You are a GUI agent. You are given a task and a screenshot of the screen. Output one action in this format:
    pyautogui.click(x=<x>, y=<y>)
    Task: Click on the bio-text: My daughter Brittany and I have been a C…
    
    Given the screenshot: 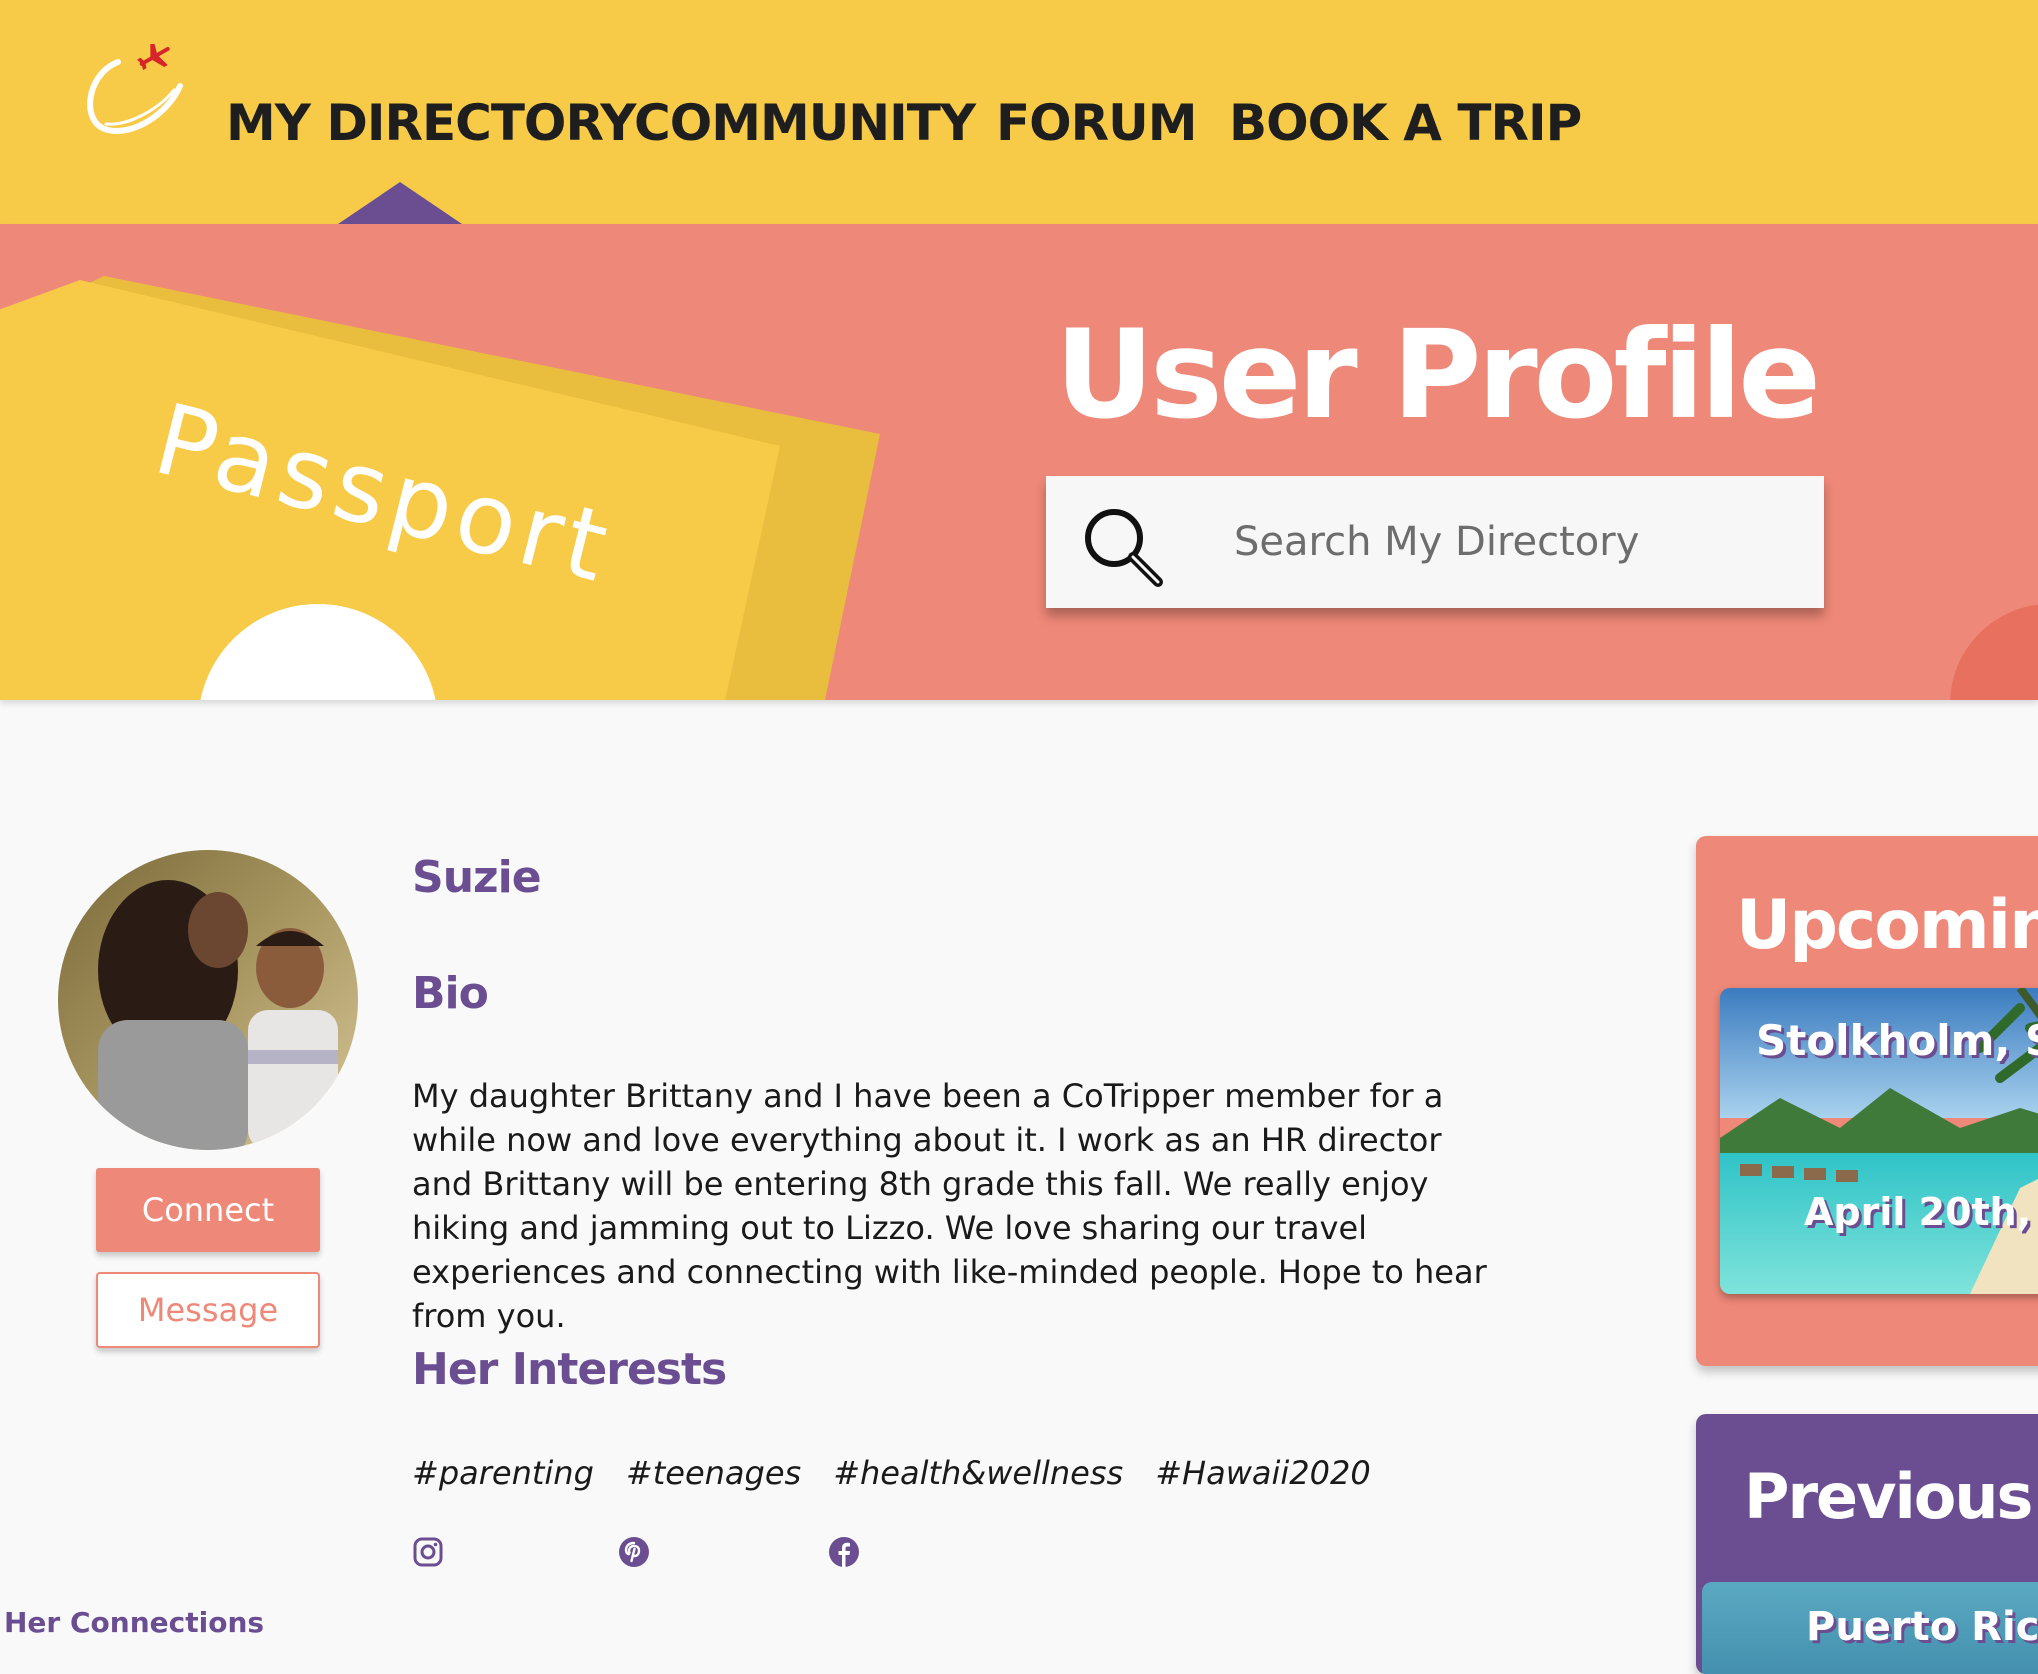 What is the action you would take?
    pyautogui.click(x=949, y=1206)
    